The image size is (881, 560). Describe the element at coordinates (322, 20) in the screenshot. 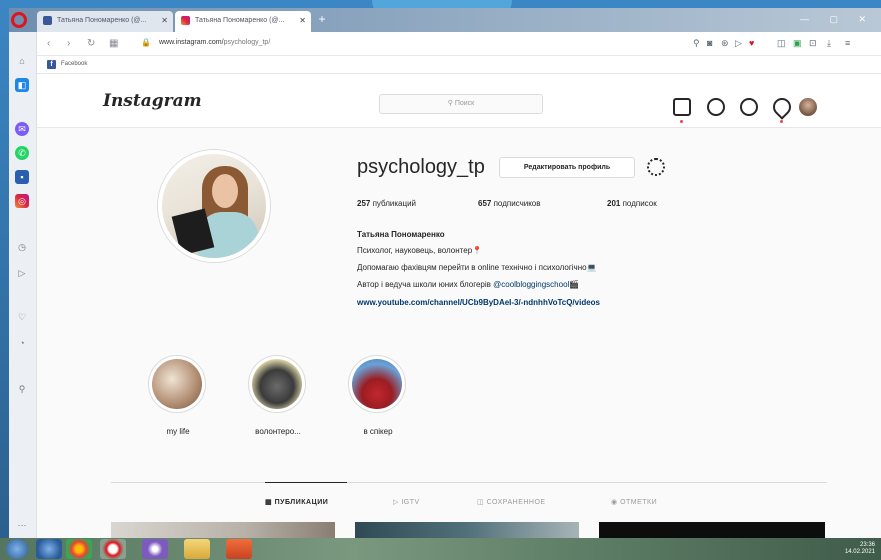

I see `new-tab-button: +` at that location.